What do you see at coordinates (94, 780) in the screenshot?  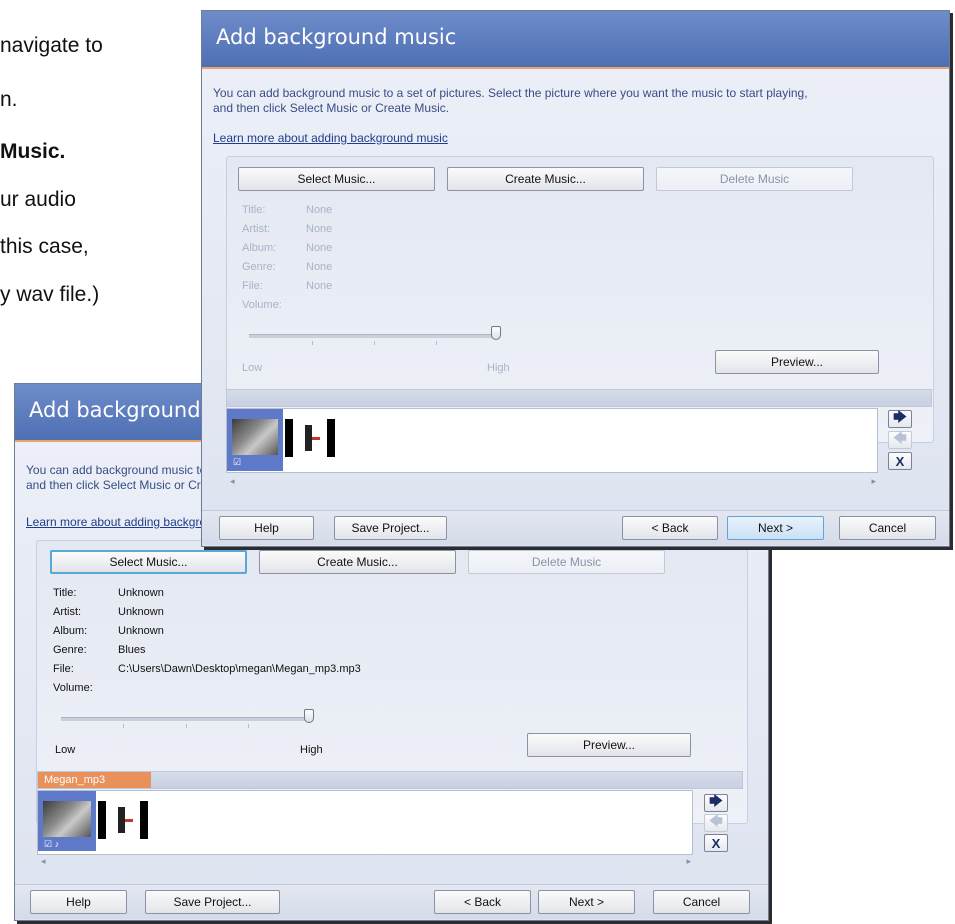 I see `music-clip-tag: Megan_mp3` at bounding box center [94, 780].